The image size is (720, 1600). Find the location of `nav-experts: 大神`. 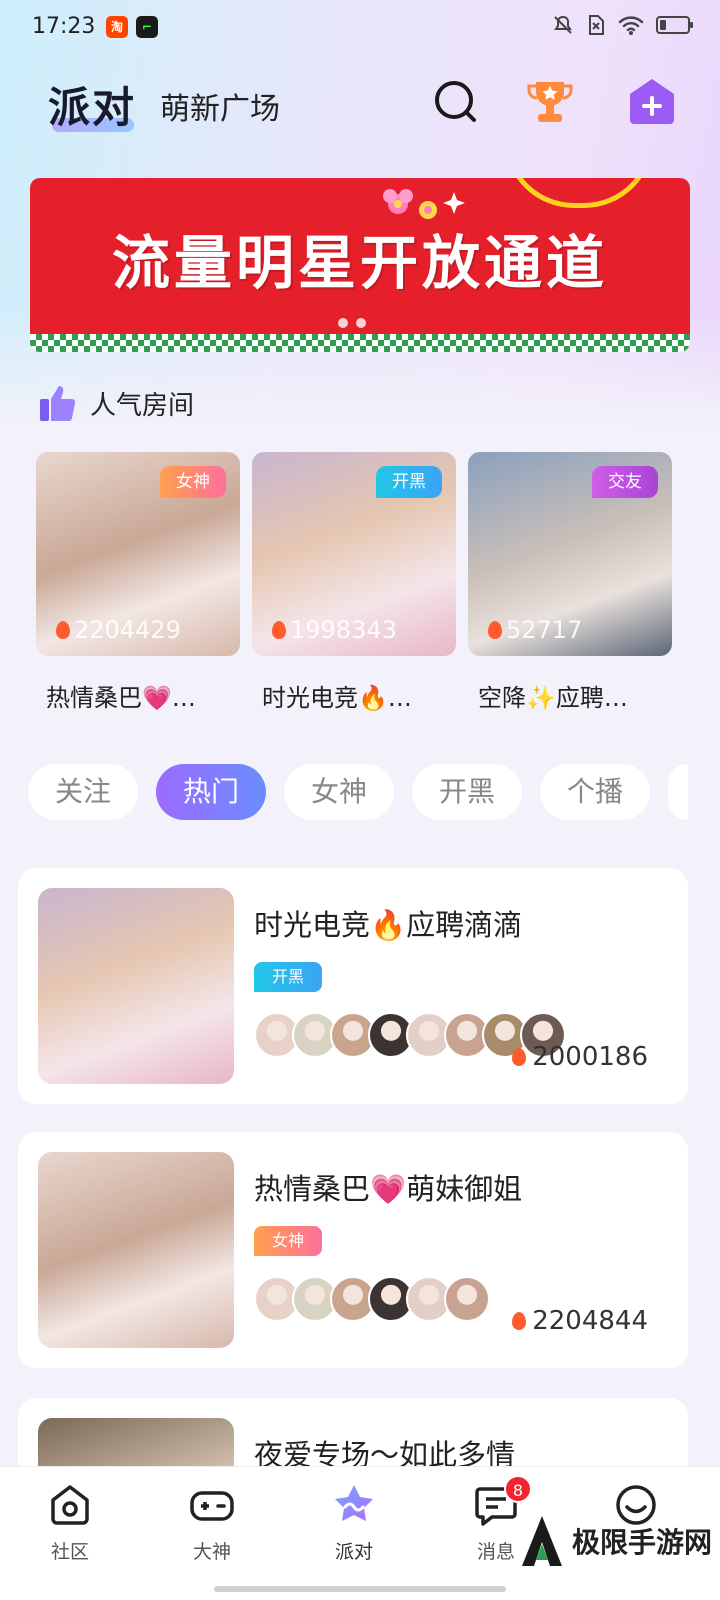

nav-experts: 大神 is located at coordinates (212, 1522).